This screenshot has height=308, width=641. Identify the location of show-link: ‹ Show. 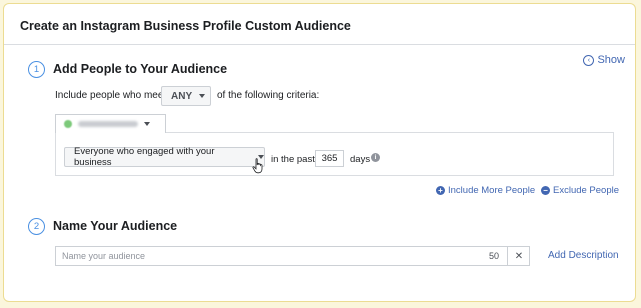
(604, 60).